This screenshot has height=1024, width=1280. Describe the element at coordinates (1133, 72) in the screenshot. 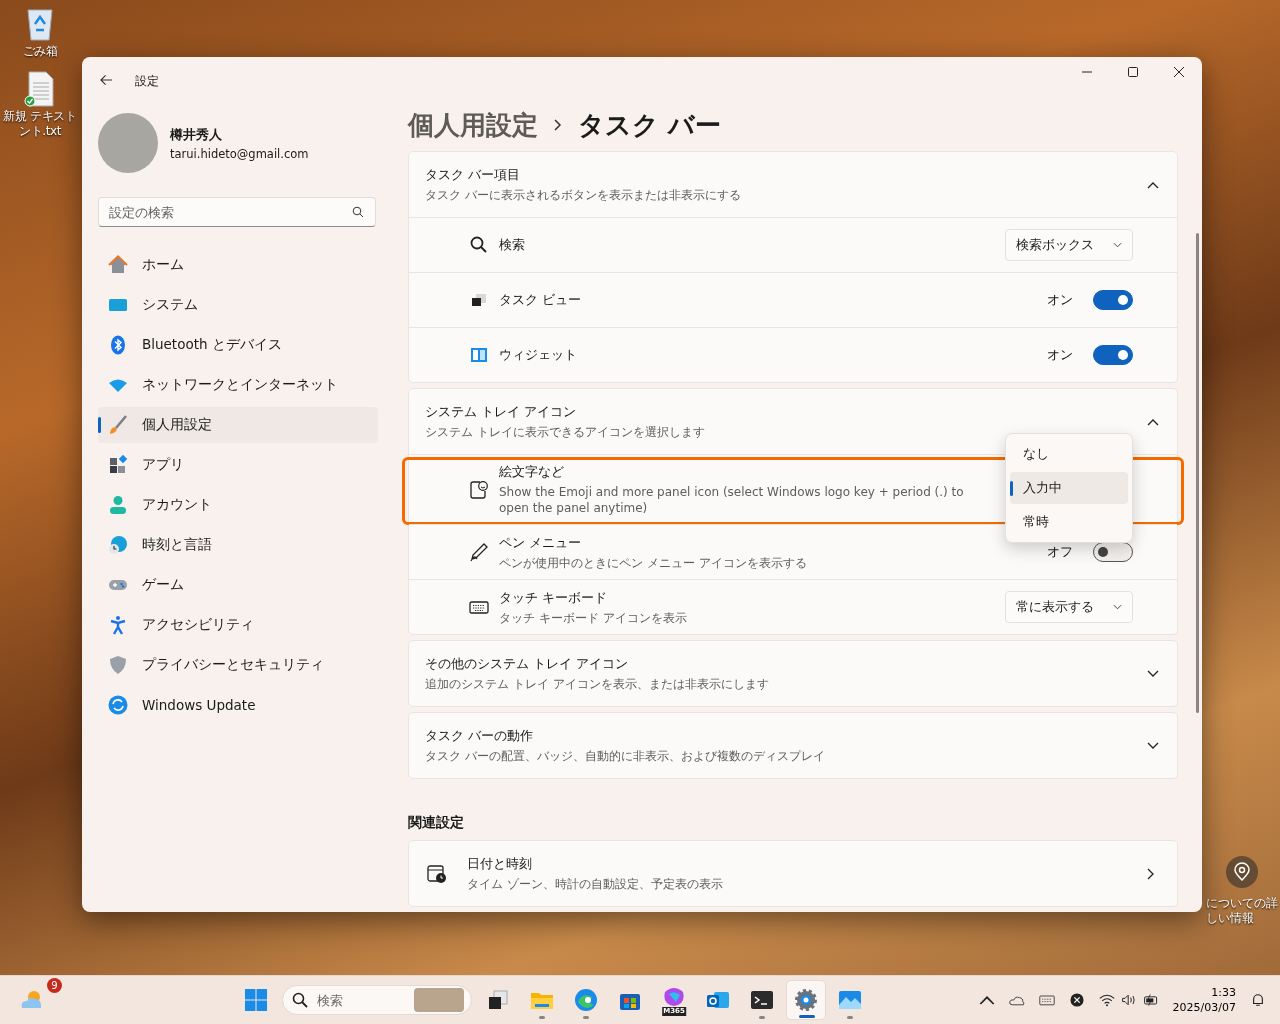

I see `maximize-icon` at that location.